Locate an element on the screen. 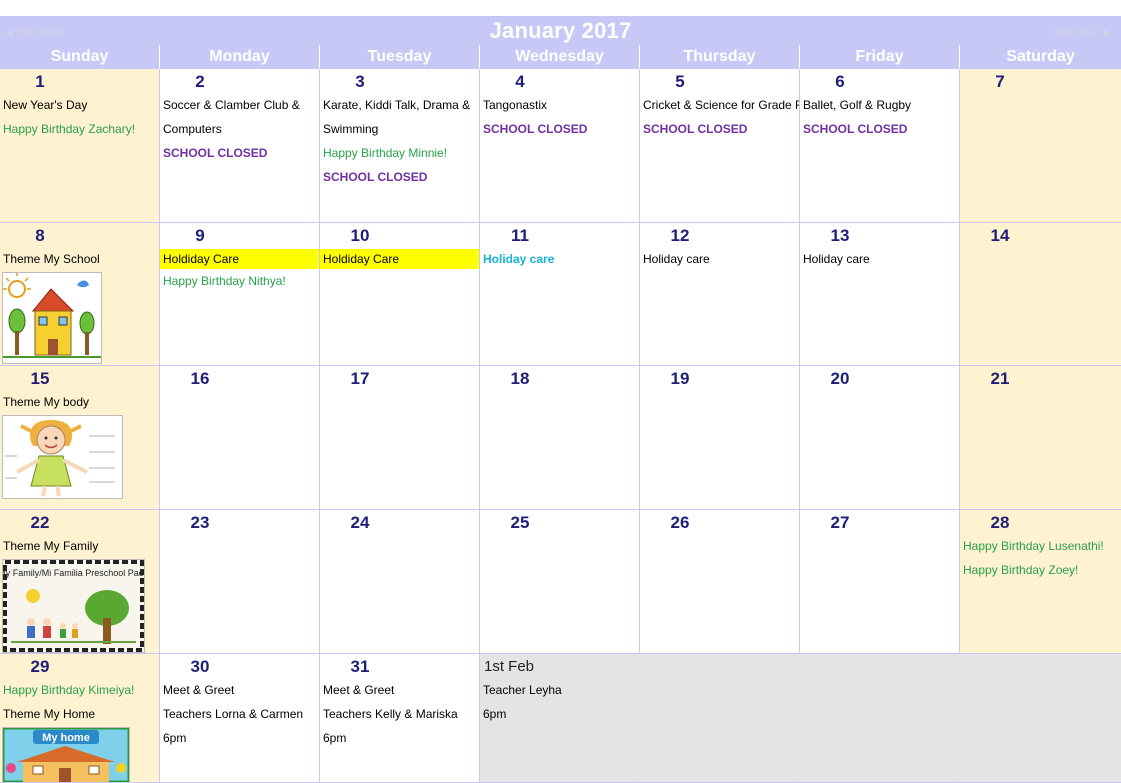 The image size is (1121, 783). day-number: 12 is located at coordinates (680, 235).